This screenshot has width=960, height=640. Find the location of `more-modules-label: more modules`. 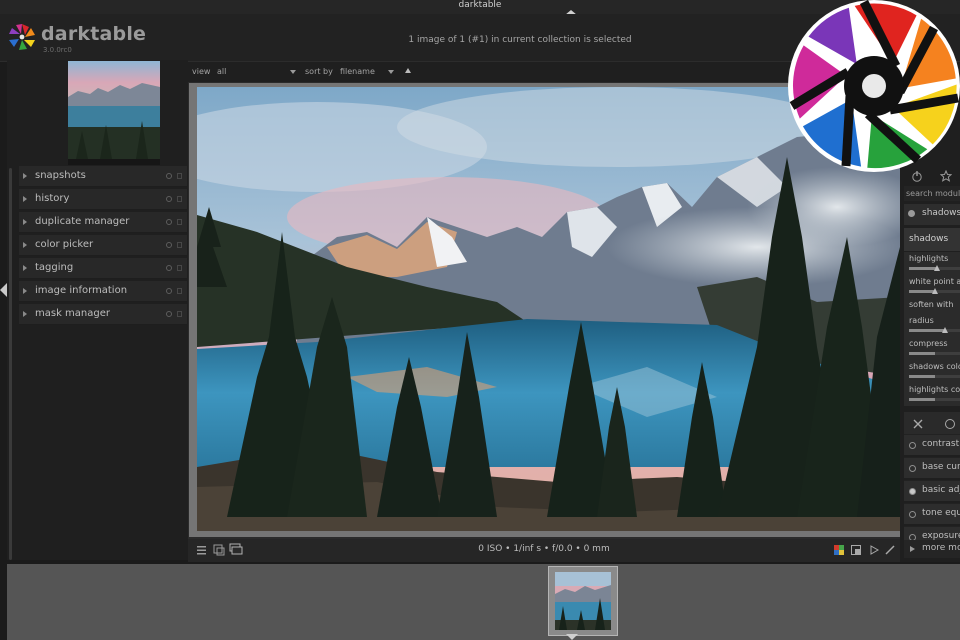

more-modules-label: more modules is located at coordinates (941, 548).